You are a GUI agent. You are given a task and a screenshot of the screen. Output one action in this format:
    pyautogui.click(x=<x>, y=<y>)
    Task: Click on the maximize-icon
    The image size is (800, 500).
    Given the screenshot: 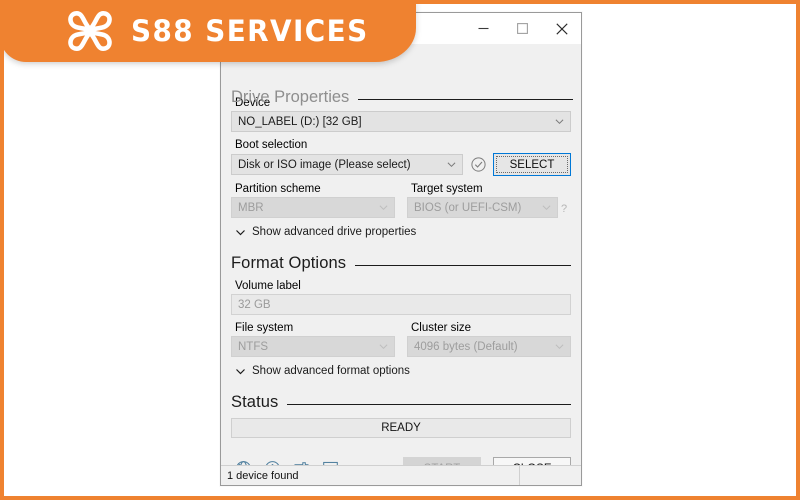 What is the action you would take?
    pyautogui.click(x=522, y=28)
    